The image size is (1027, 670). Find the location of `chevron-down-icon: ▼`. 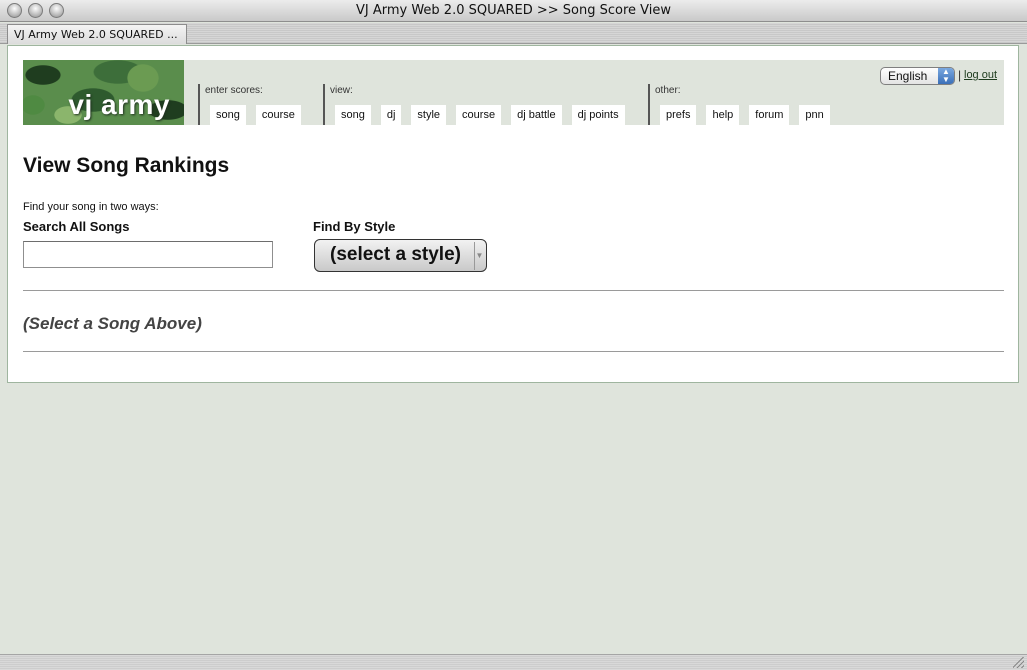

chevron-down-icon: ▼ is located at coordinates (479, 256).